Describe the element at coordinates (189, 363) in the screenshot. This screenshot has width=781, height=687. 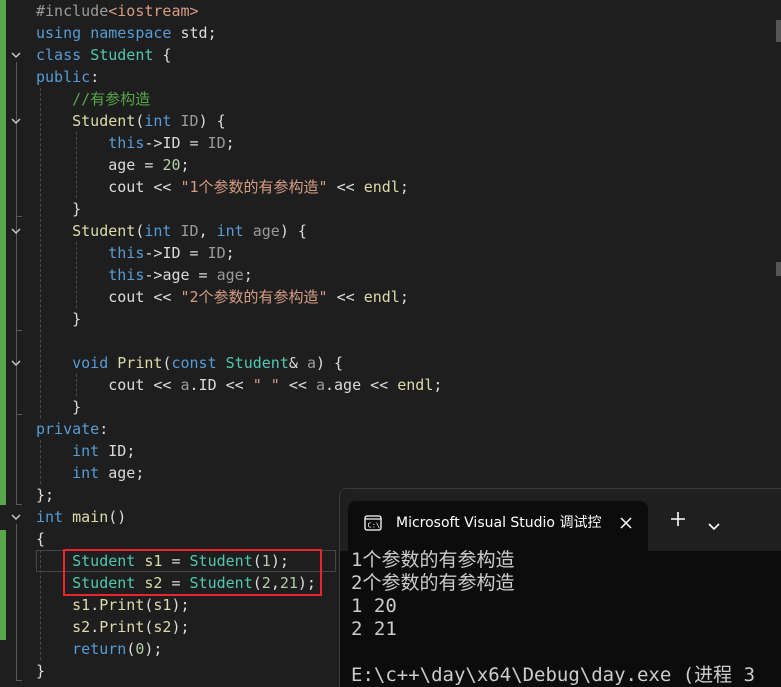
I see `code-line: void Print(const Student& a) {` at that location.